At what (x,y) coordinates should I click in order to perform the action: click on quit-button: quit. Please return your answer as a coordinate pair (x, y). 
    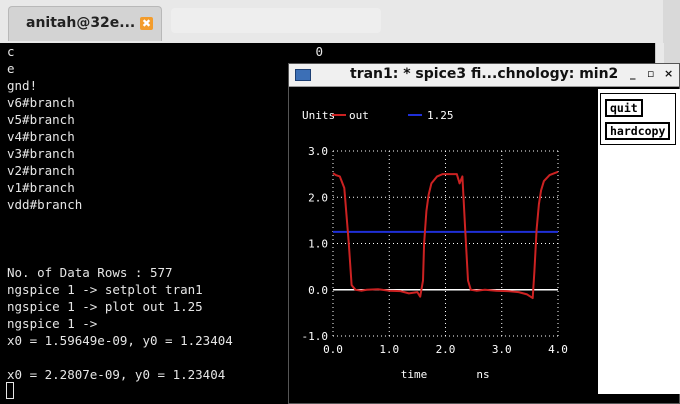
    Looking at the image, I should click on (624, 108).